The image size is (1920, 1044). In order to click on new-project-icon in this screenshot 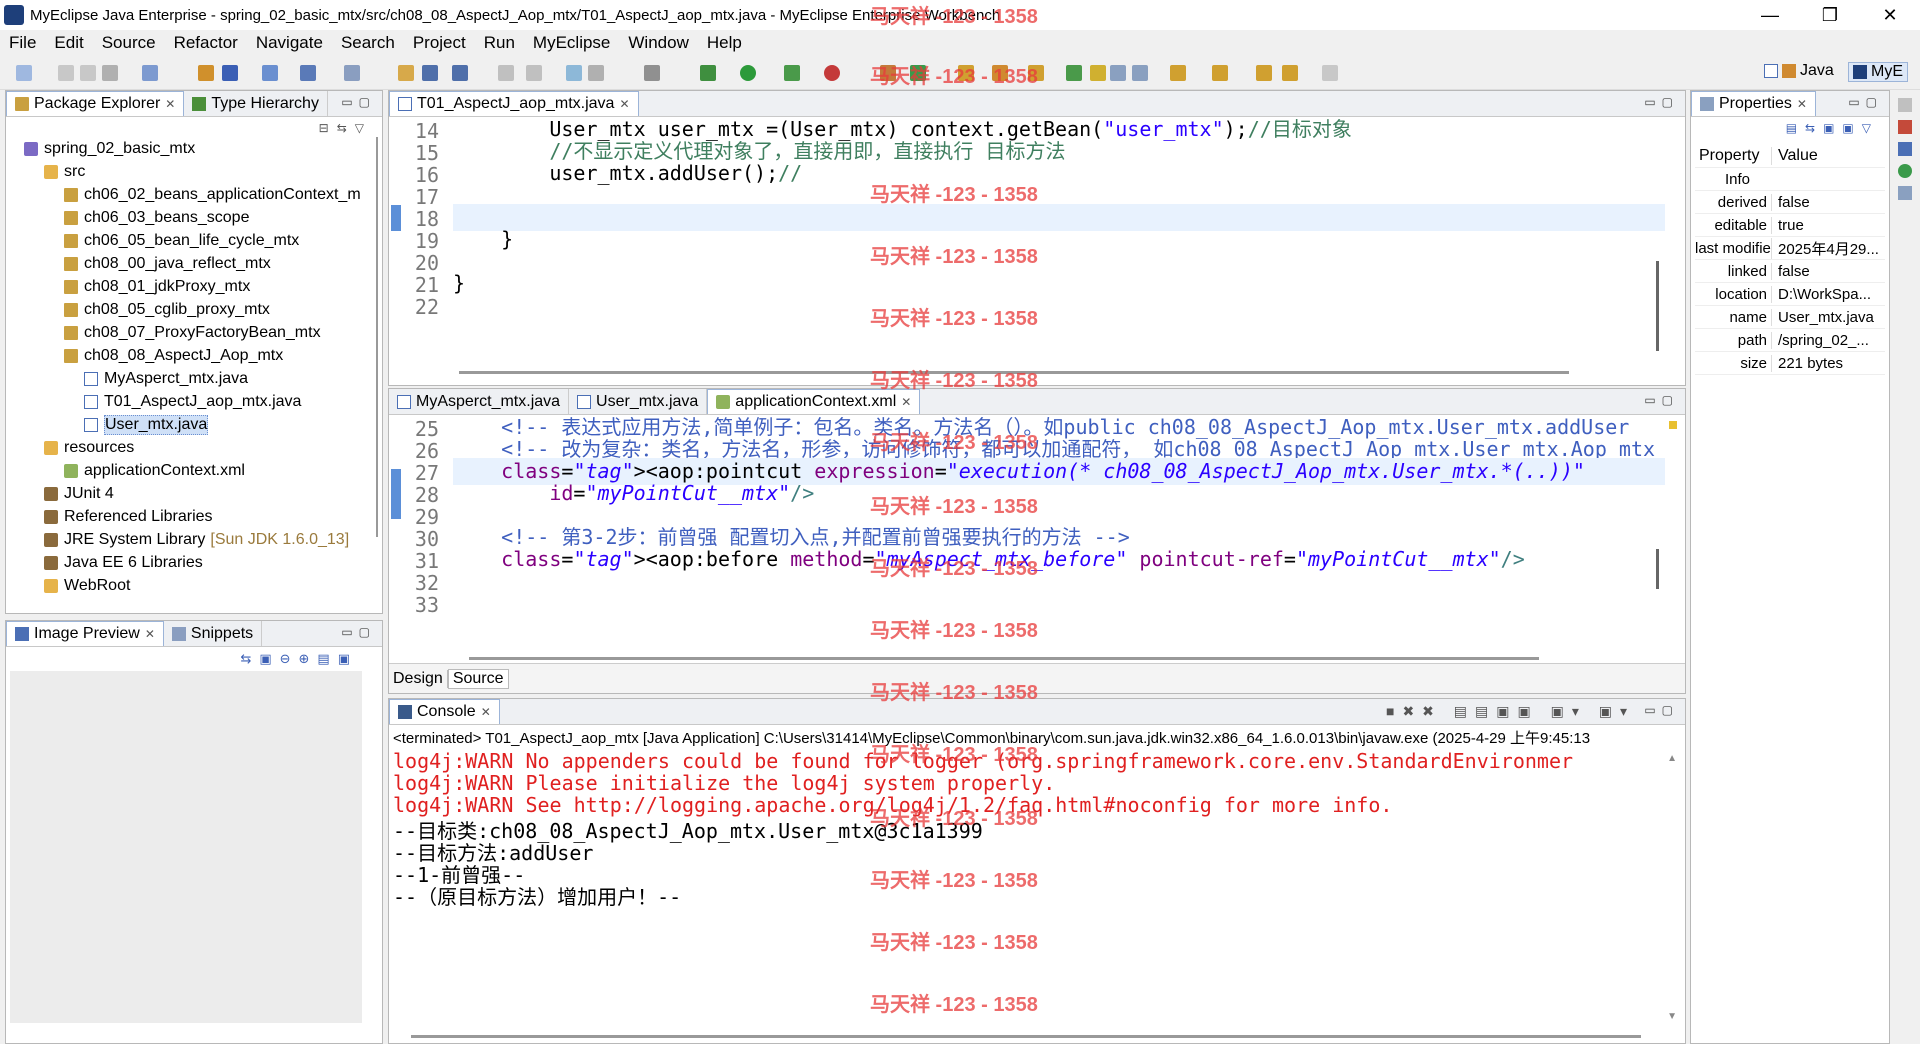, I will do `click(574, 73)`.